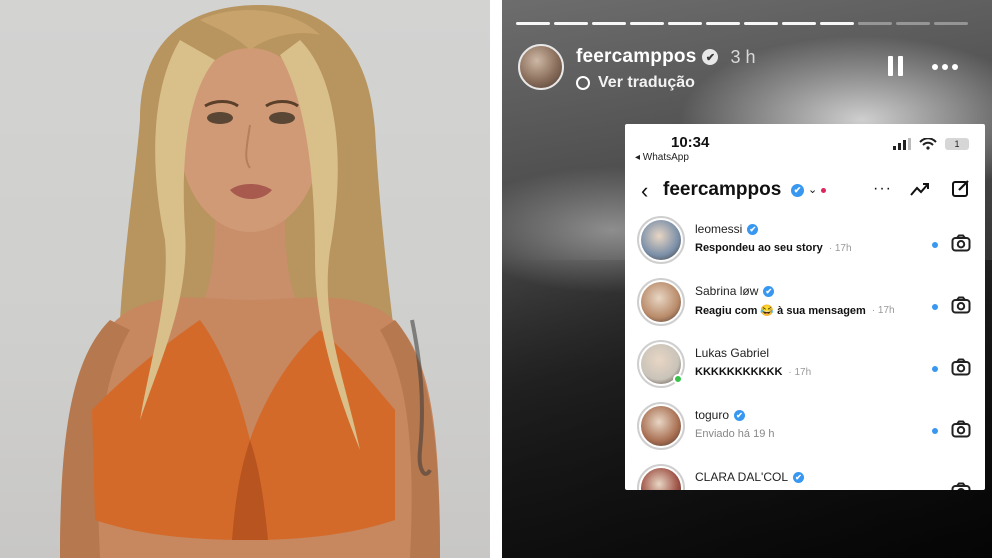  Describe the element at coordinates (805, 191) in the screenshot. I see `dm-header: ‹ feercamppos ✔ ⌄ ···` at that location.